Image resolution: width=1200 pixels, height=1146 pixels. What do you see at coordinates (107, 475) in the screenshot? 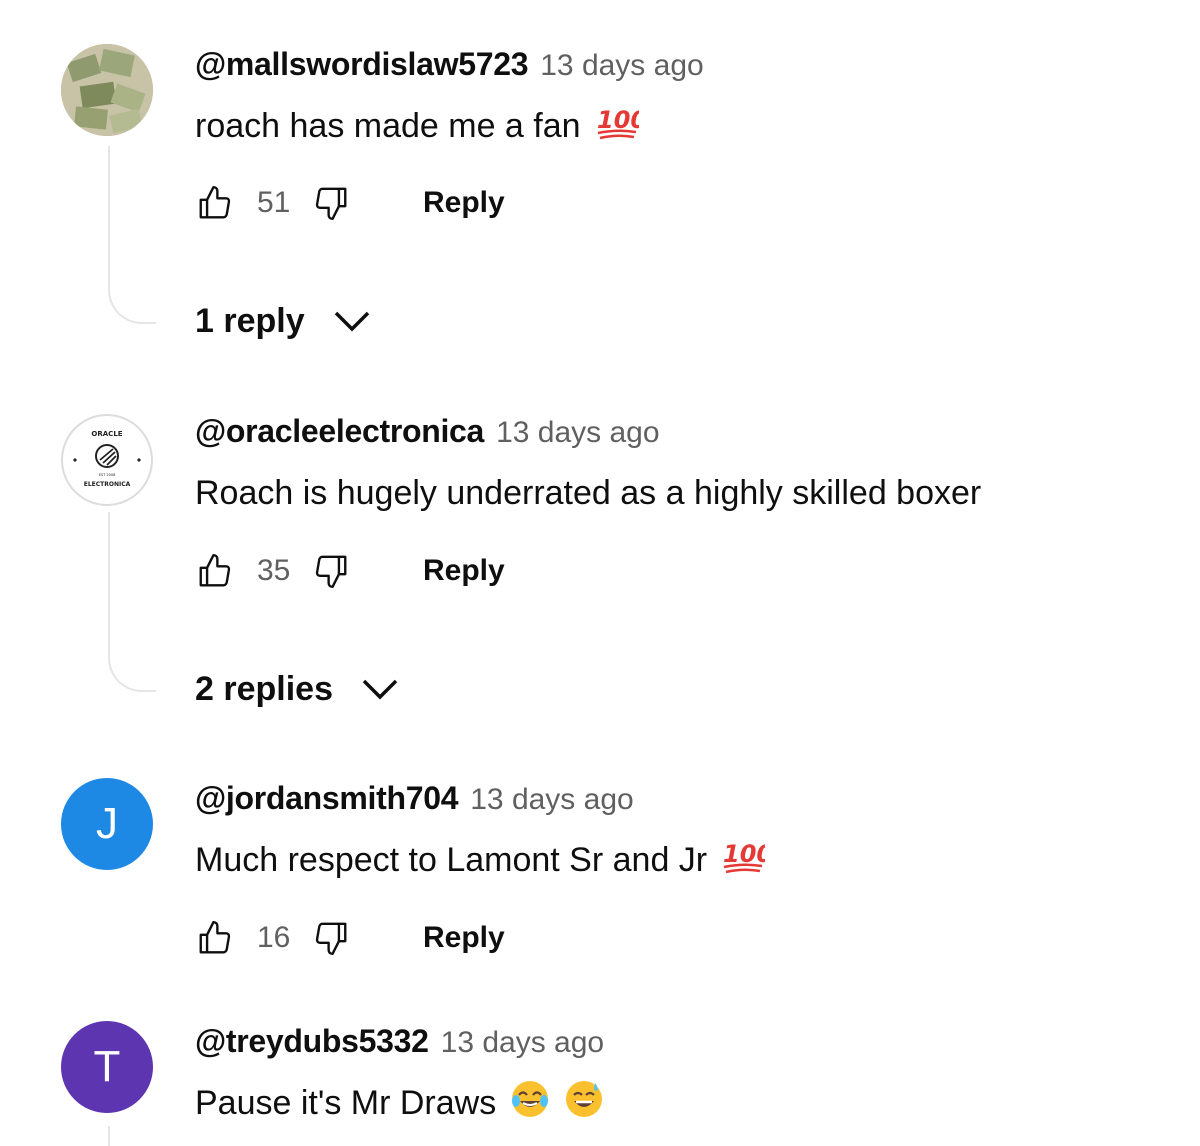
I see `svg-text: EST 2008` at bounding box center [107, 475].